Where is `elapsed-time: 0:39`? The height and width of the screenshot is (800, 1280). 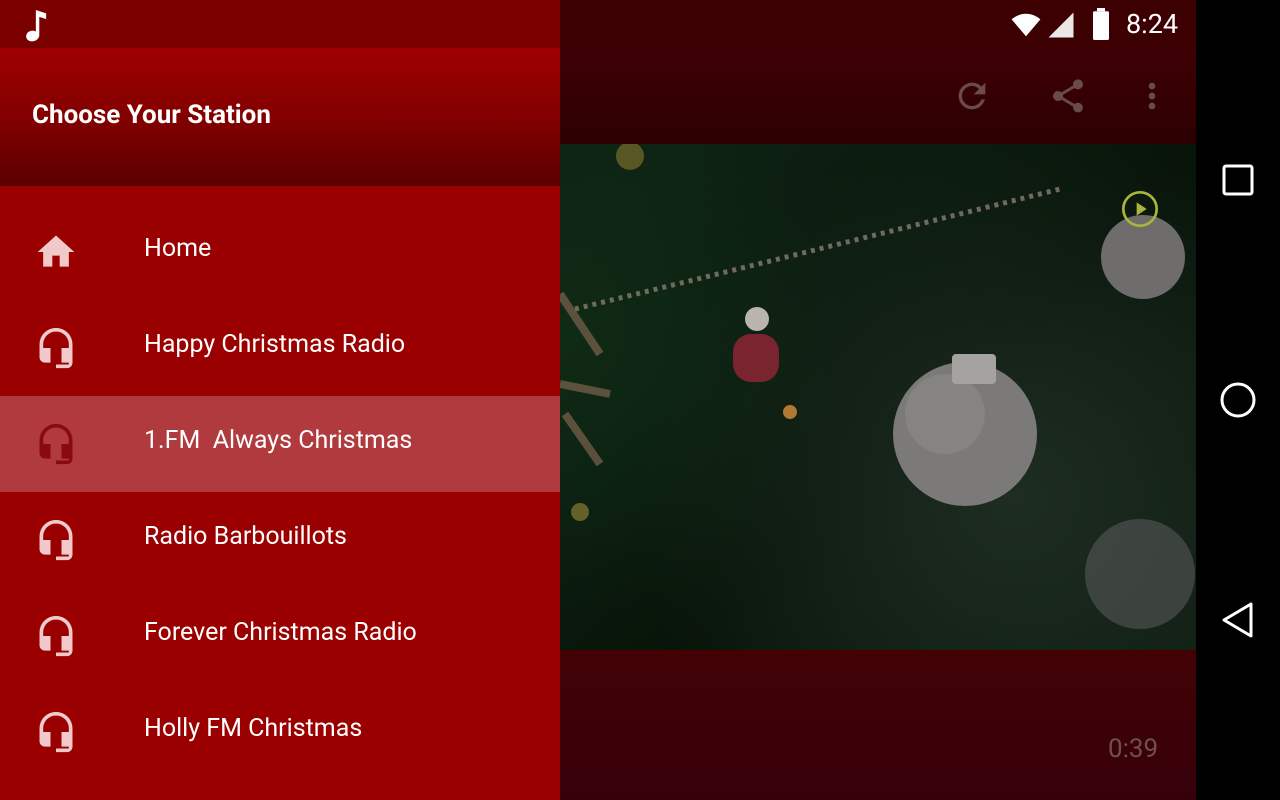 elapsed-time: 0:39 is located at coordinates (1133, 749).